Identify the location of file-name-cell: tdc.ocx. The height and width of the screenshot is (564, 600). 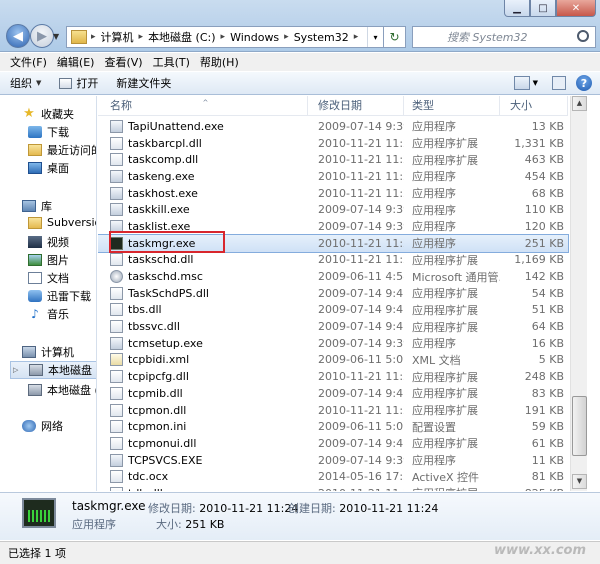
(203, 477).